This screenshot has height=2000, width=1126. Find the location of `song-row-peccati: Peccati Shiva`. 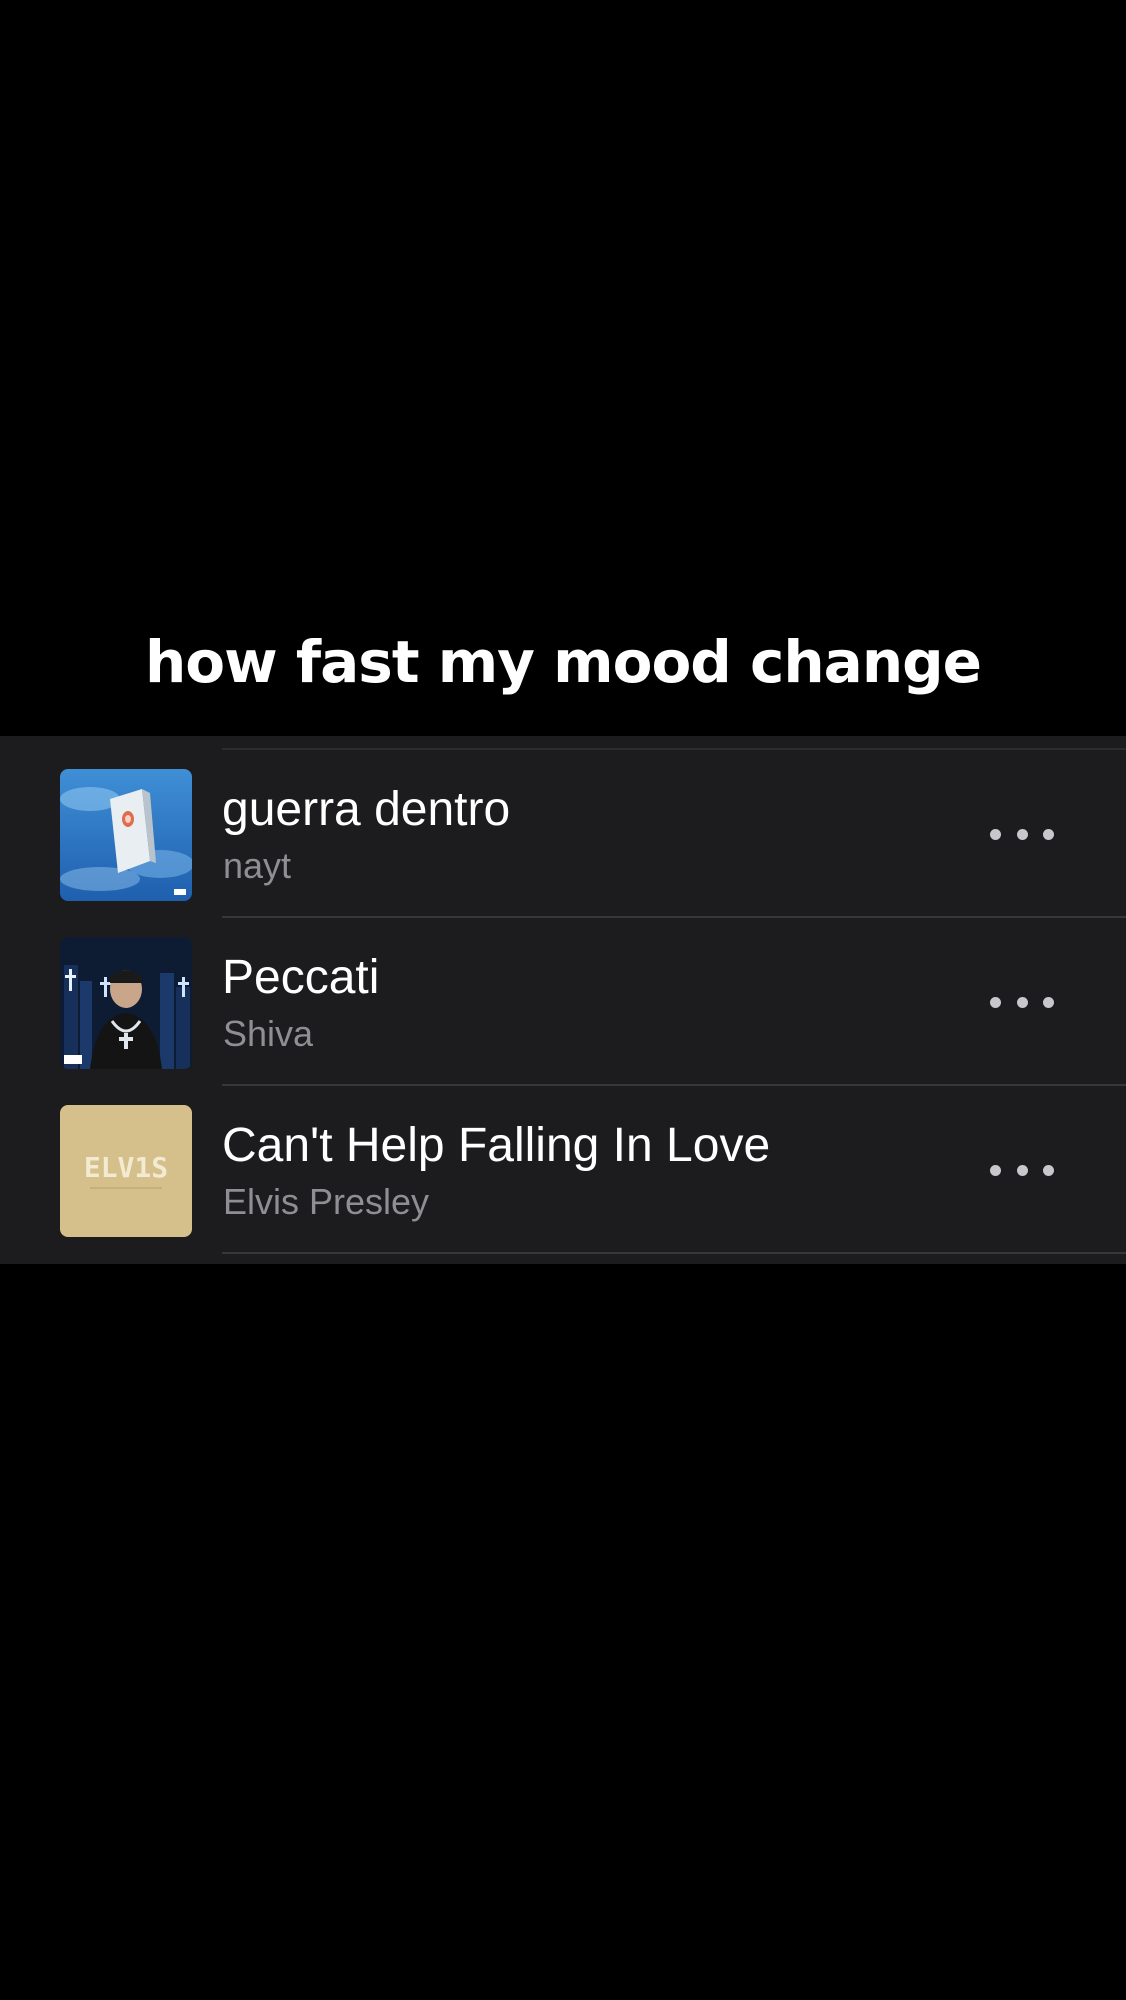

song-row-peccati: Peccati Shiva is located at coordinates (563, 1002).